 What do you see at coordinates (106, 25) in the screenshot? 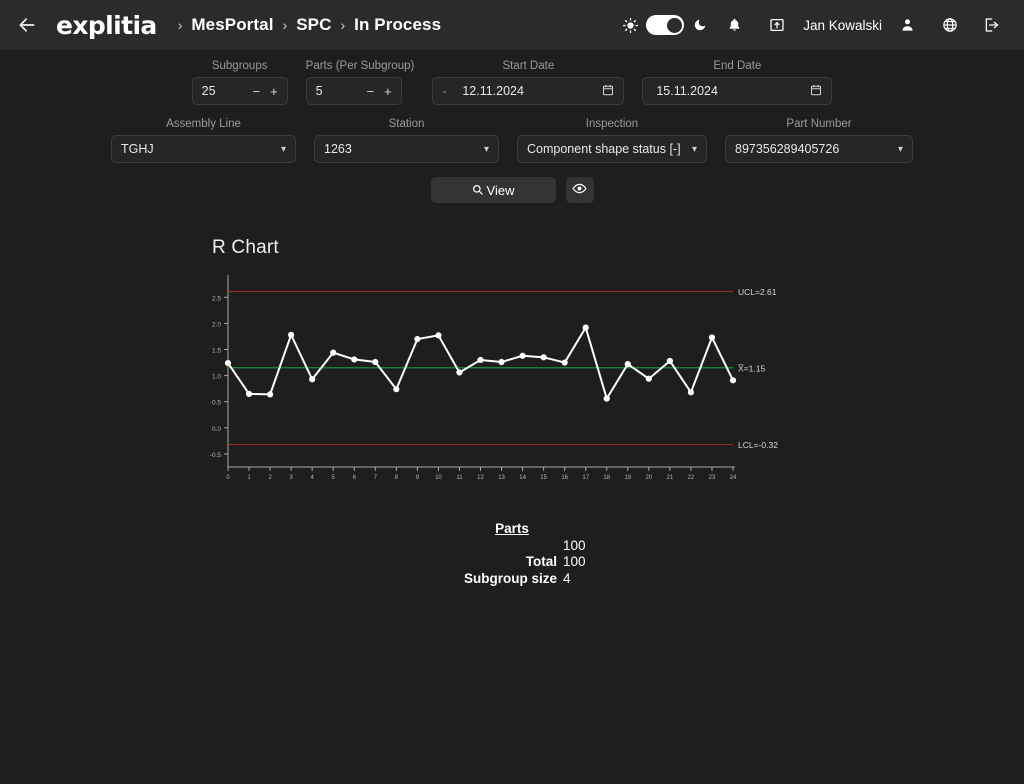
I see `app-logo: explitia` at bounding box center [106, 25].